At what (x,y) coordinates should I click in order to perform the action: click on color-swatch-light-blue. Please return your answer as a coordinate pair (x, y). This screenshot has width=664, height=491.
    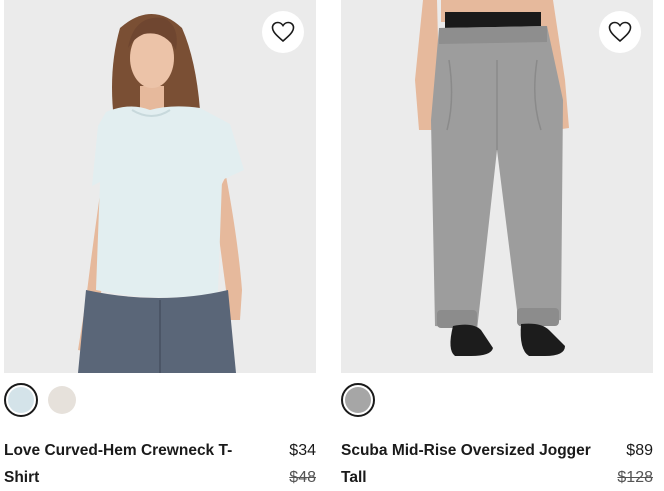
    Looking at the image, I should click on (21, 400).